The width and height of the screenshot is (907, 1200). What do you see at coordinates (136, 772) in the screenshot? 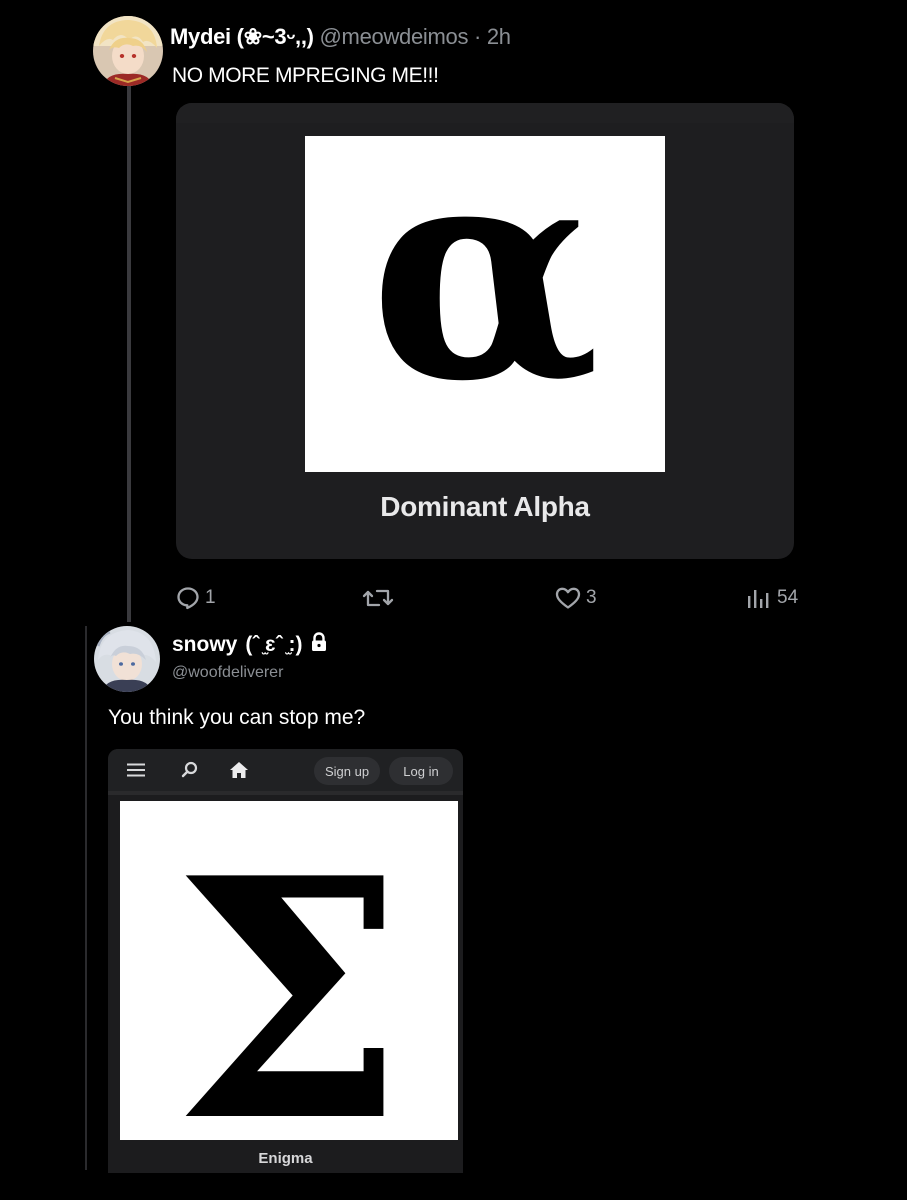
I see `hamburger-menu-icon` at bounding box center [136, 772].